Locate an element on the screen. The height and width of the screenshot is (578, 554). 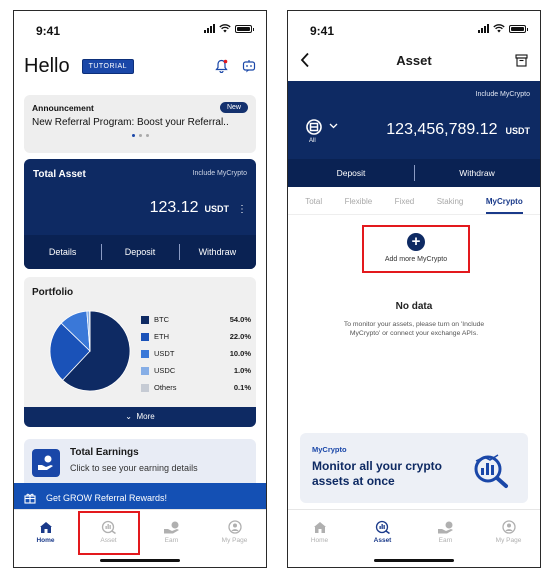
promo-tag: MyCrypto is located at coordinates (329, 449).